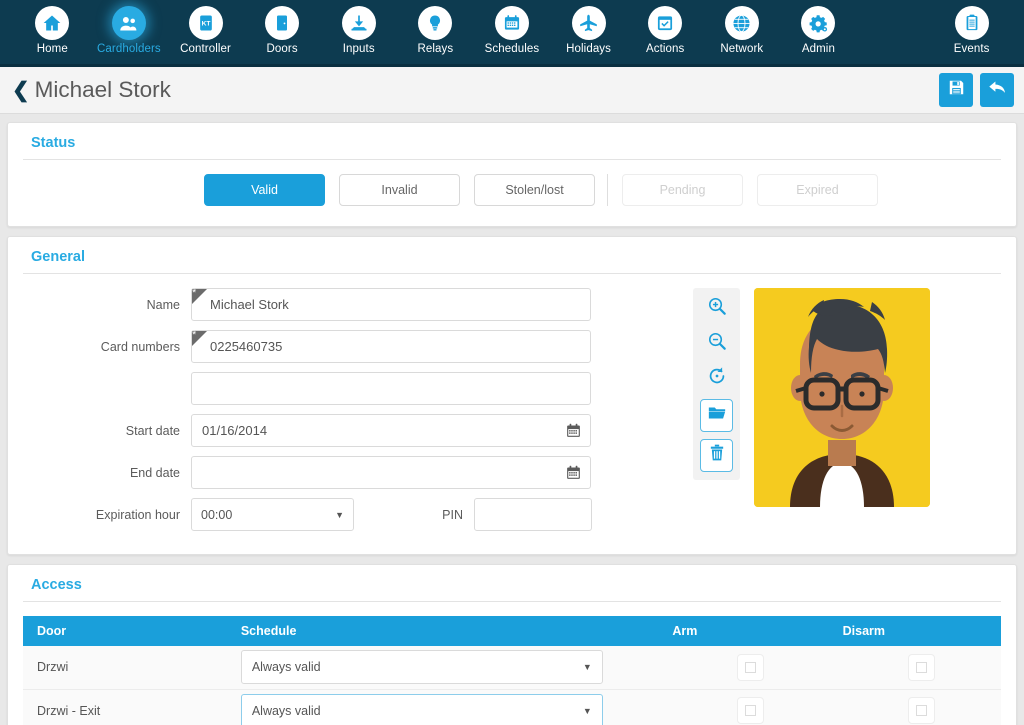 This screenshot has height=725, width=1024. I want to click on check-cal-icon, so click(665, 23).